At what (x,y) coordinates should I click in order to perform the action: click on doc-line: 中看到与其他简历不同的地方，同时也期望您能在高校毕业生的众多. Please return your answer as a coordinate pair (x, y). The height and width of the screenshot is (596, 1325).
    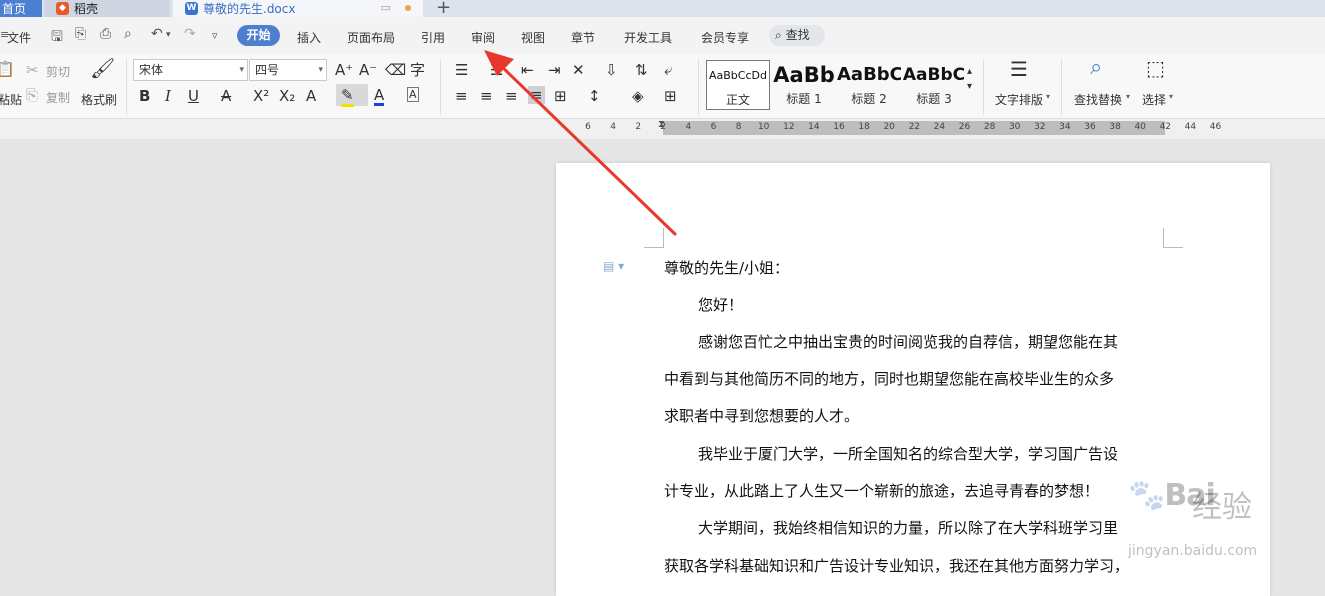
    Looking at the image, I should click on (889, 378).